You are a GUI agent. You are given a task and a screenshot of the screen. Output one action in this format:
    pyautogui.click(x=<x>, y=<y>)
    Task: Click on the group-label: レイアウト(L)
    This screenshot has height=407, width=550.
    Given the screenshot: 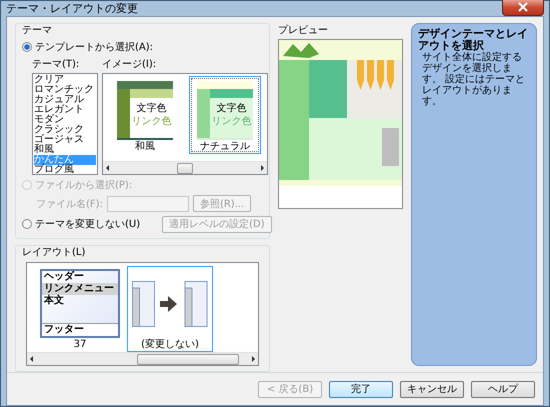 What is the action you would take?
    pyautogui.click(x=54, y=252)
    